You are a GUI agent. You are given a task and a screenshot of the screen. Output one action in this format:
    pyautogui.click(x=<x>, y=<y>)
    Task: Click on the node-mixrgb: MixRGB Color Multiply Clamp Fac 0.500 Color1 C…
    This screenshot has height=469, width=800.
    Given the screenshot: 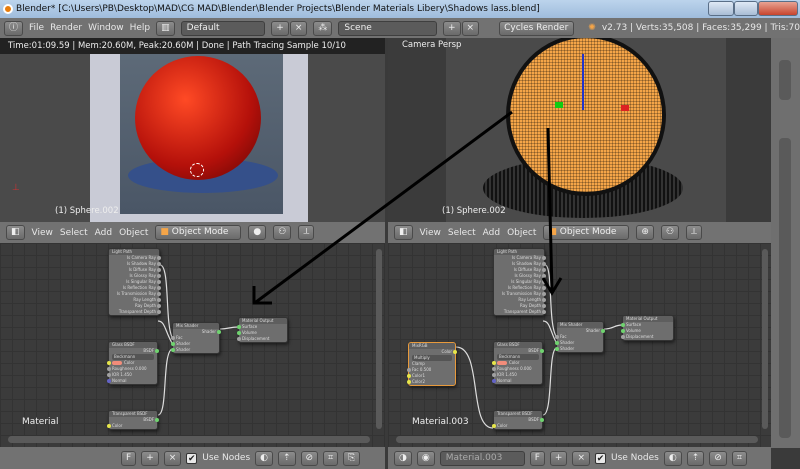 What is the action you would take?
    pyautogui.click(x=432, y=364)
    